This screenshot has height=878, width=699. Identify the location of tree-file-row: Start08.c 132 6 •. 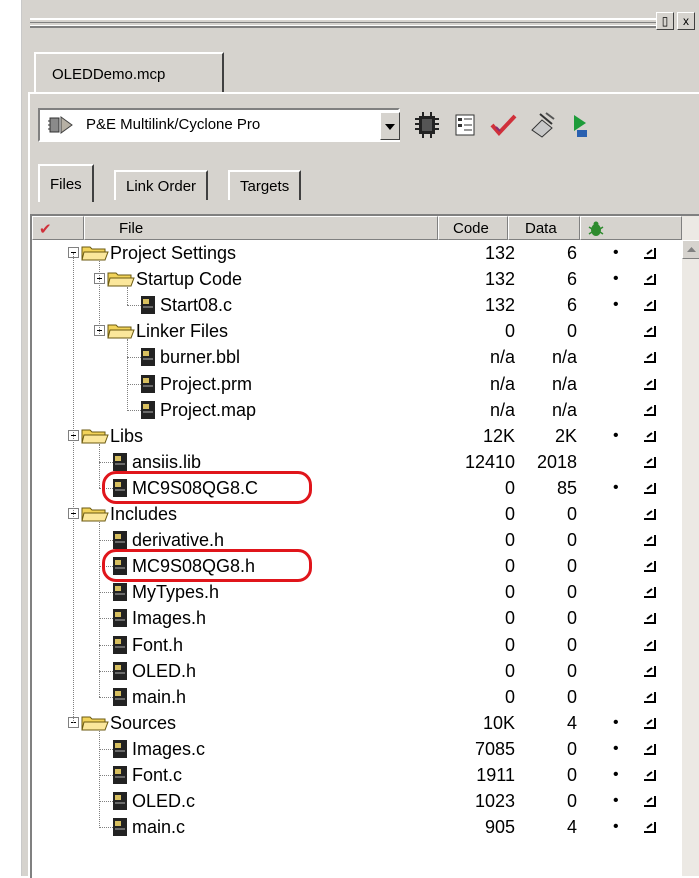
(357, 305).